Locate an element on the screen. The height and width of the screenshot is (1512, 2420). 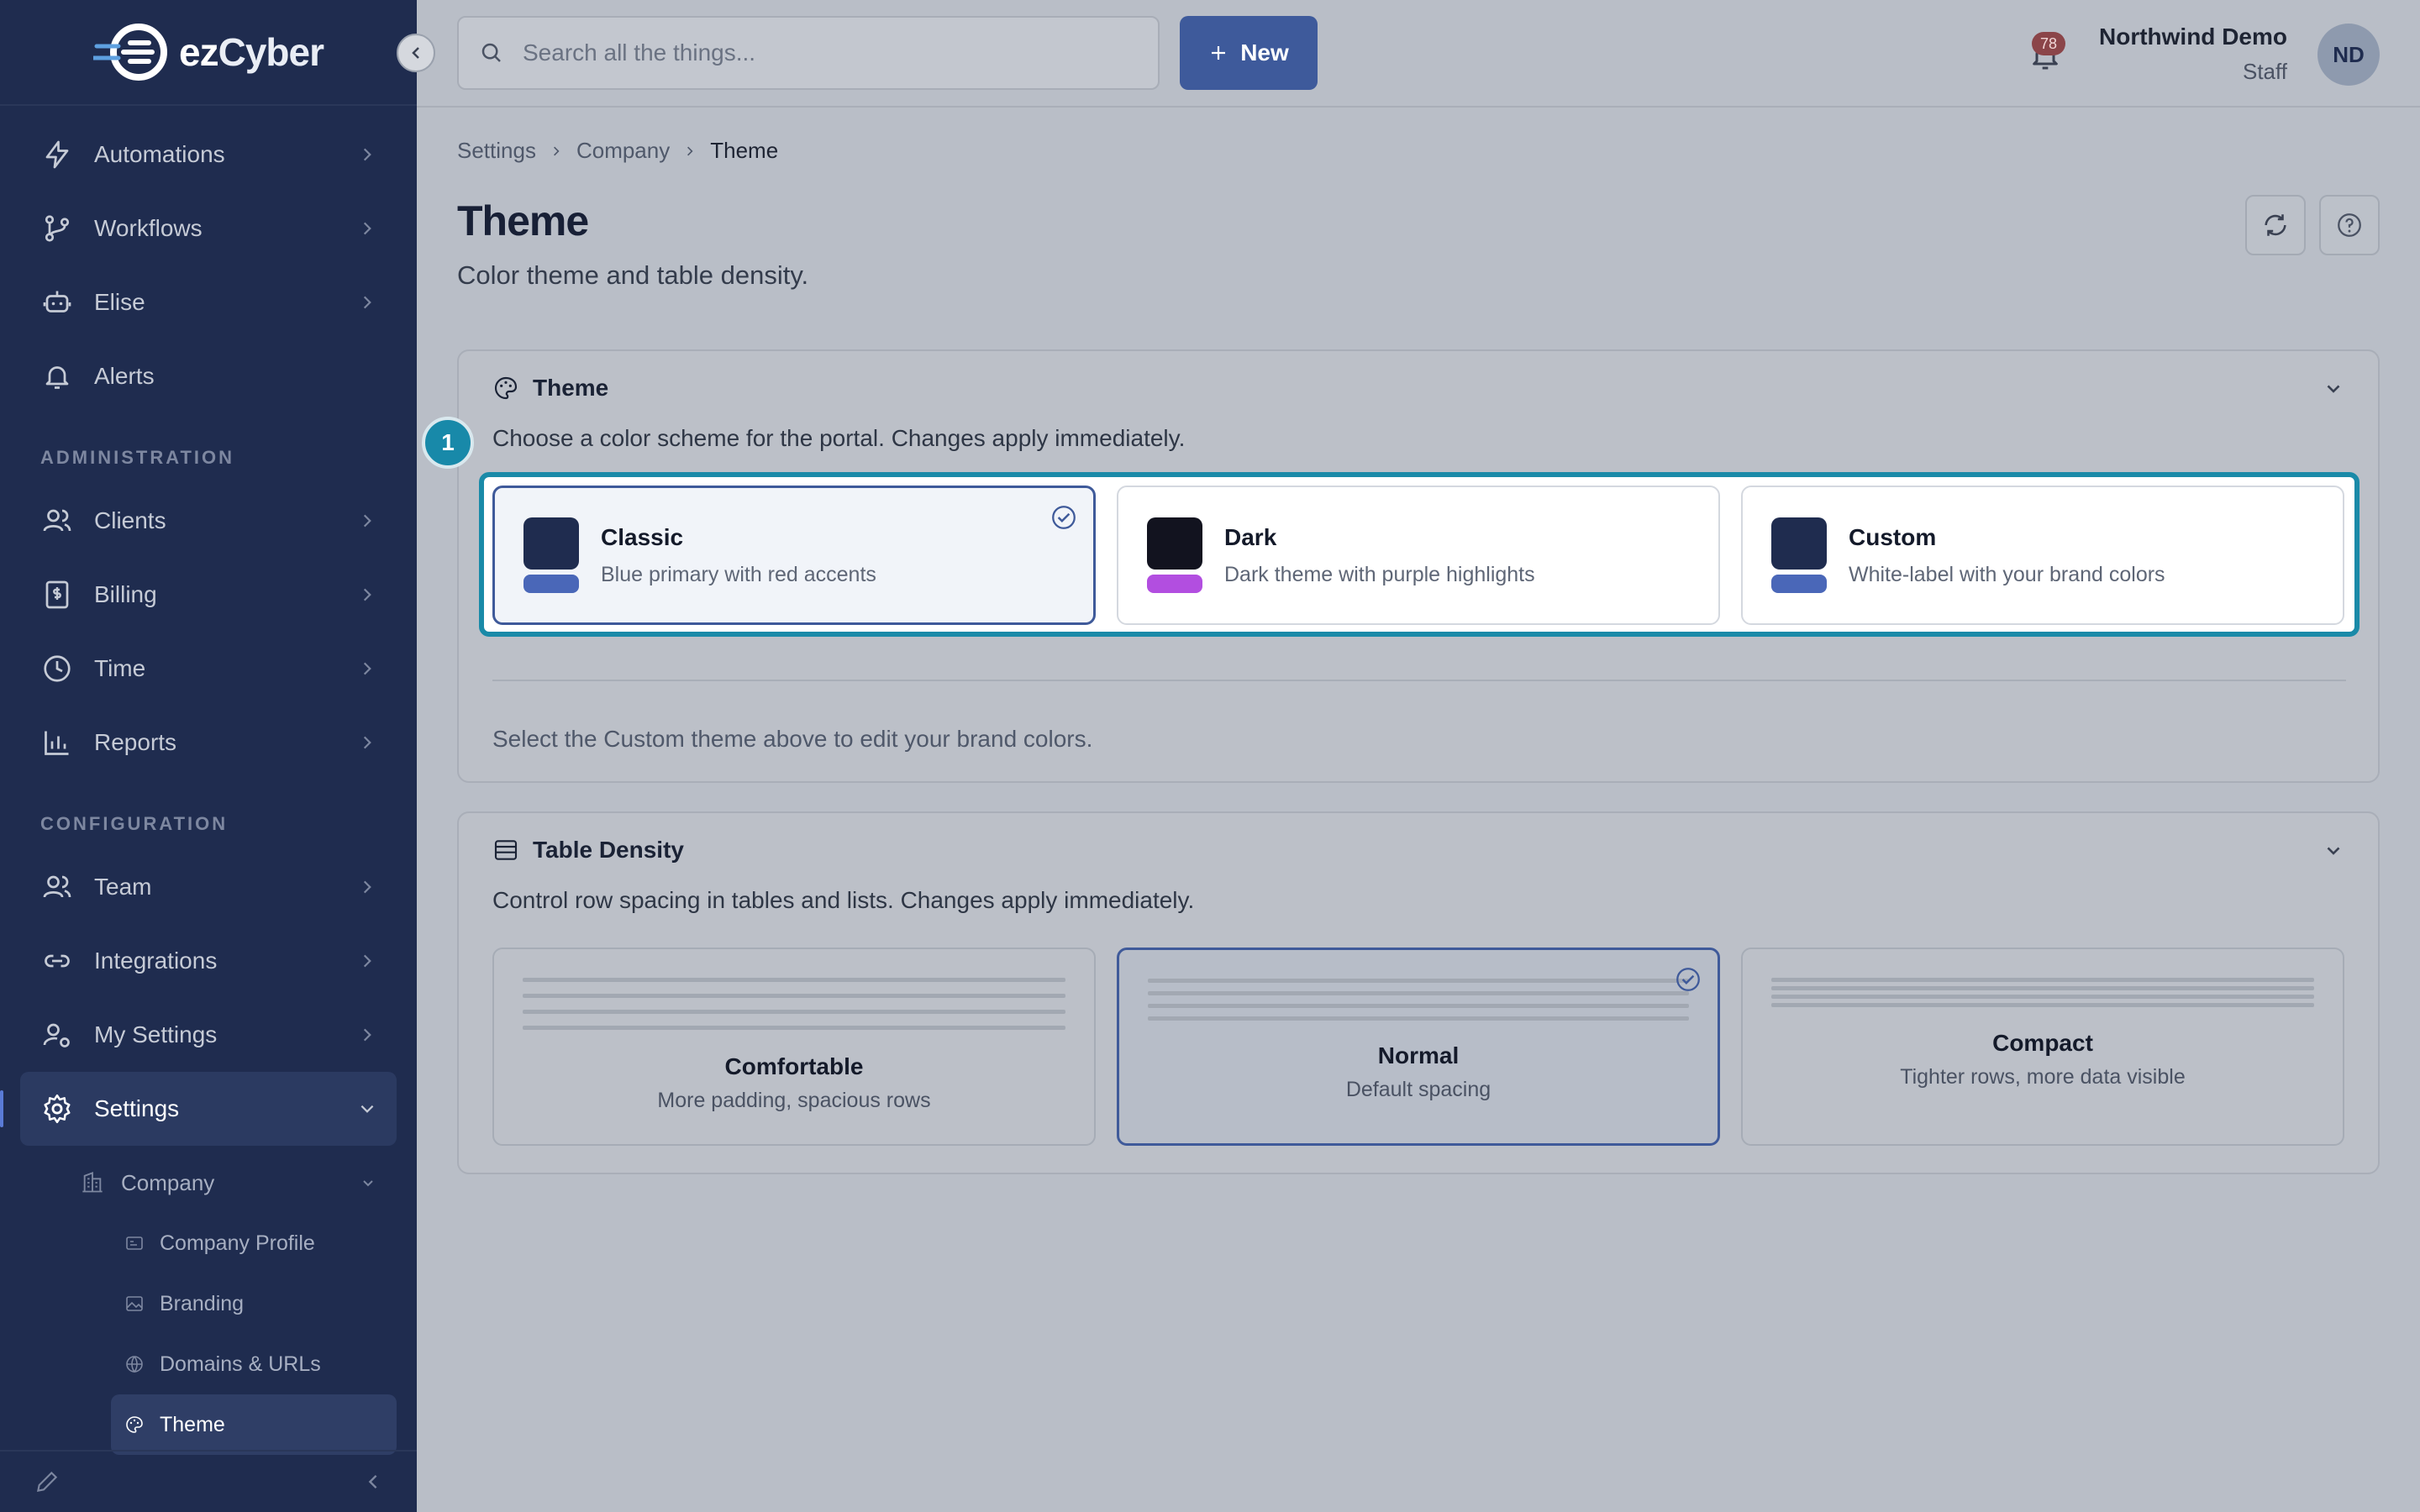
density-option-comfortable: Comfortable More padding, spacious rows is located at coordinates (794, 1047).